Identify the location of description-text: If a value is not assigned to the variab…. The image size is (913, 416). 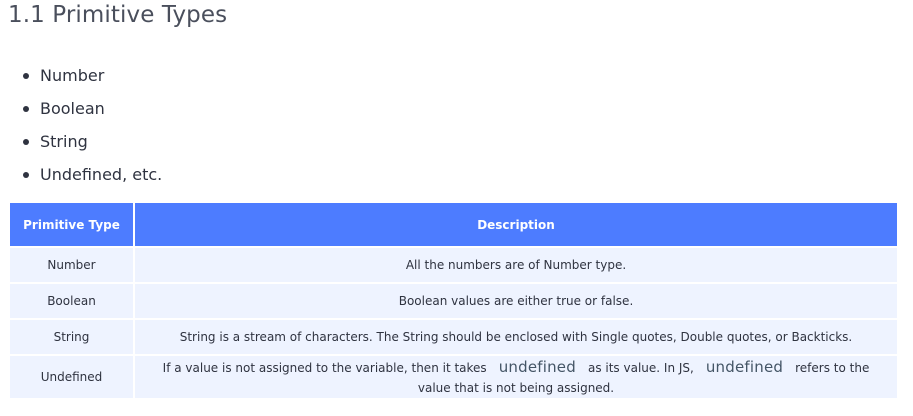
(324, 367).